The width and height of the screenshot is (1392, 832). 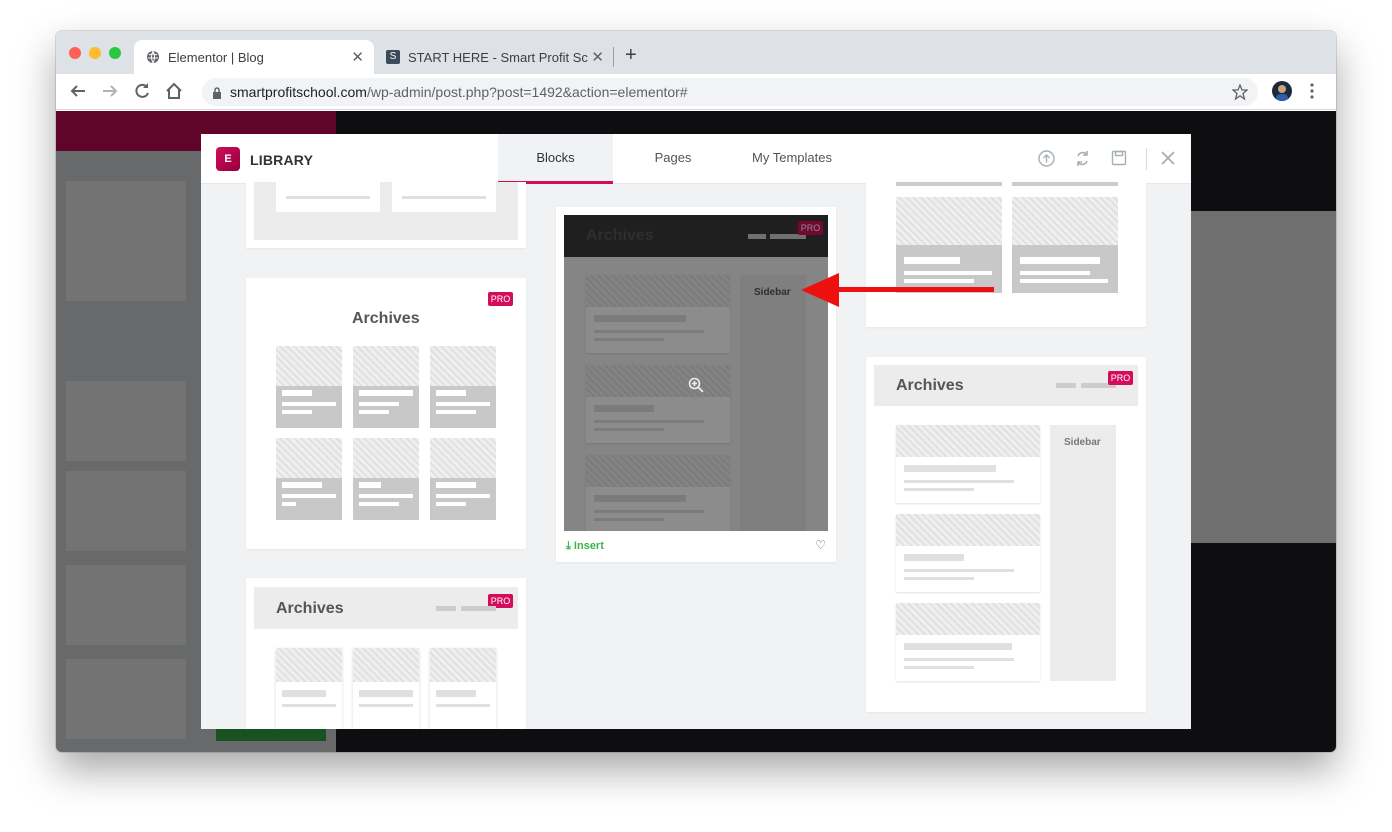 What do you see at coordinates (95, 53) in the screenshot?
I see `minimize-window-button` at bounding box center [95, 53].